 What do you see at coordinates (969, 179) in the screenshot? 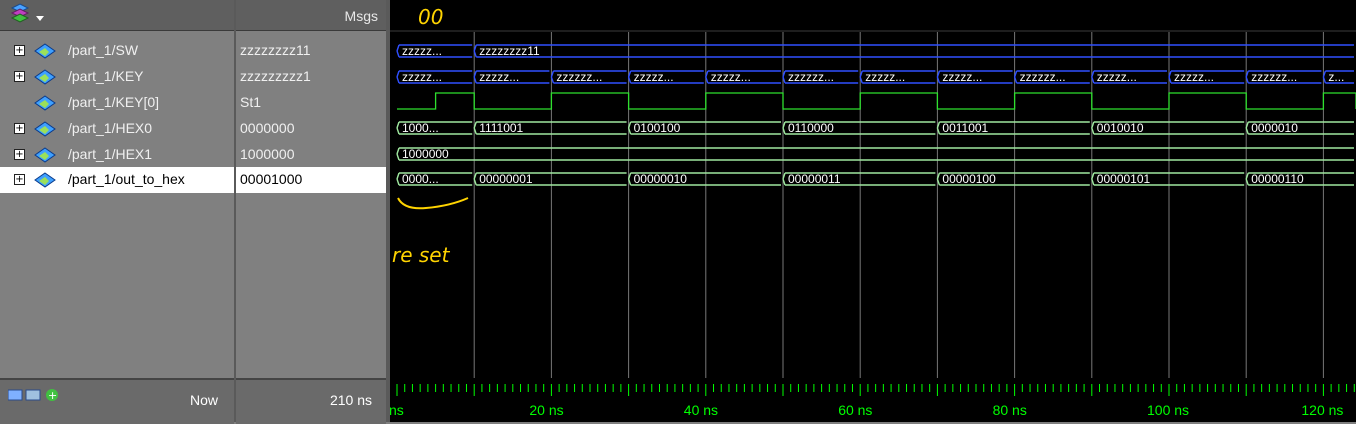
I see `out-to-hex-bus-value-label: 00000100` at bounding box center [969, 179].